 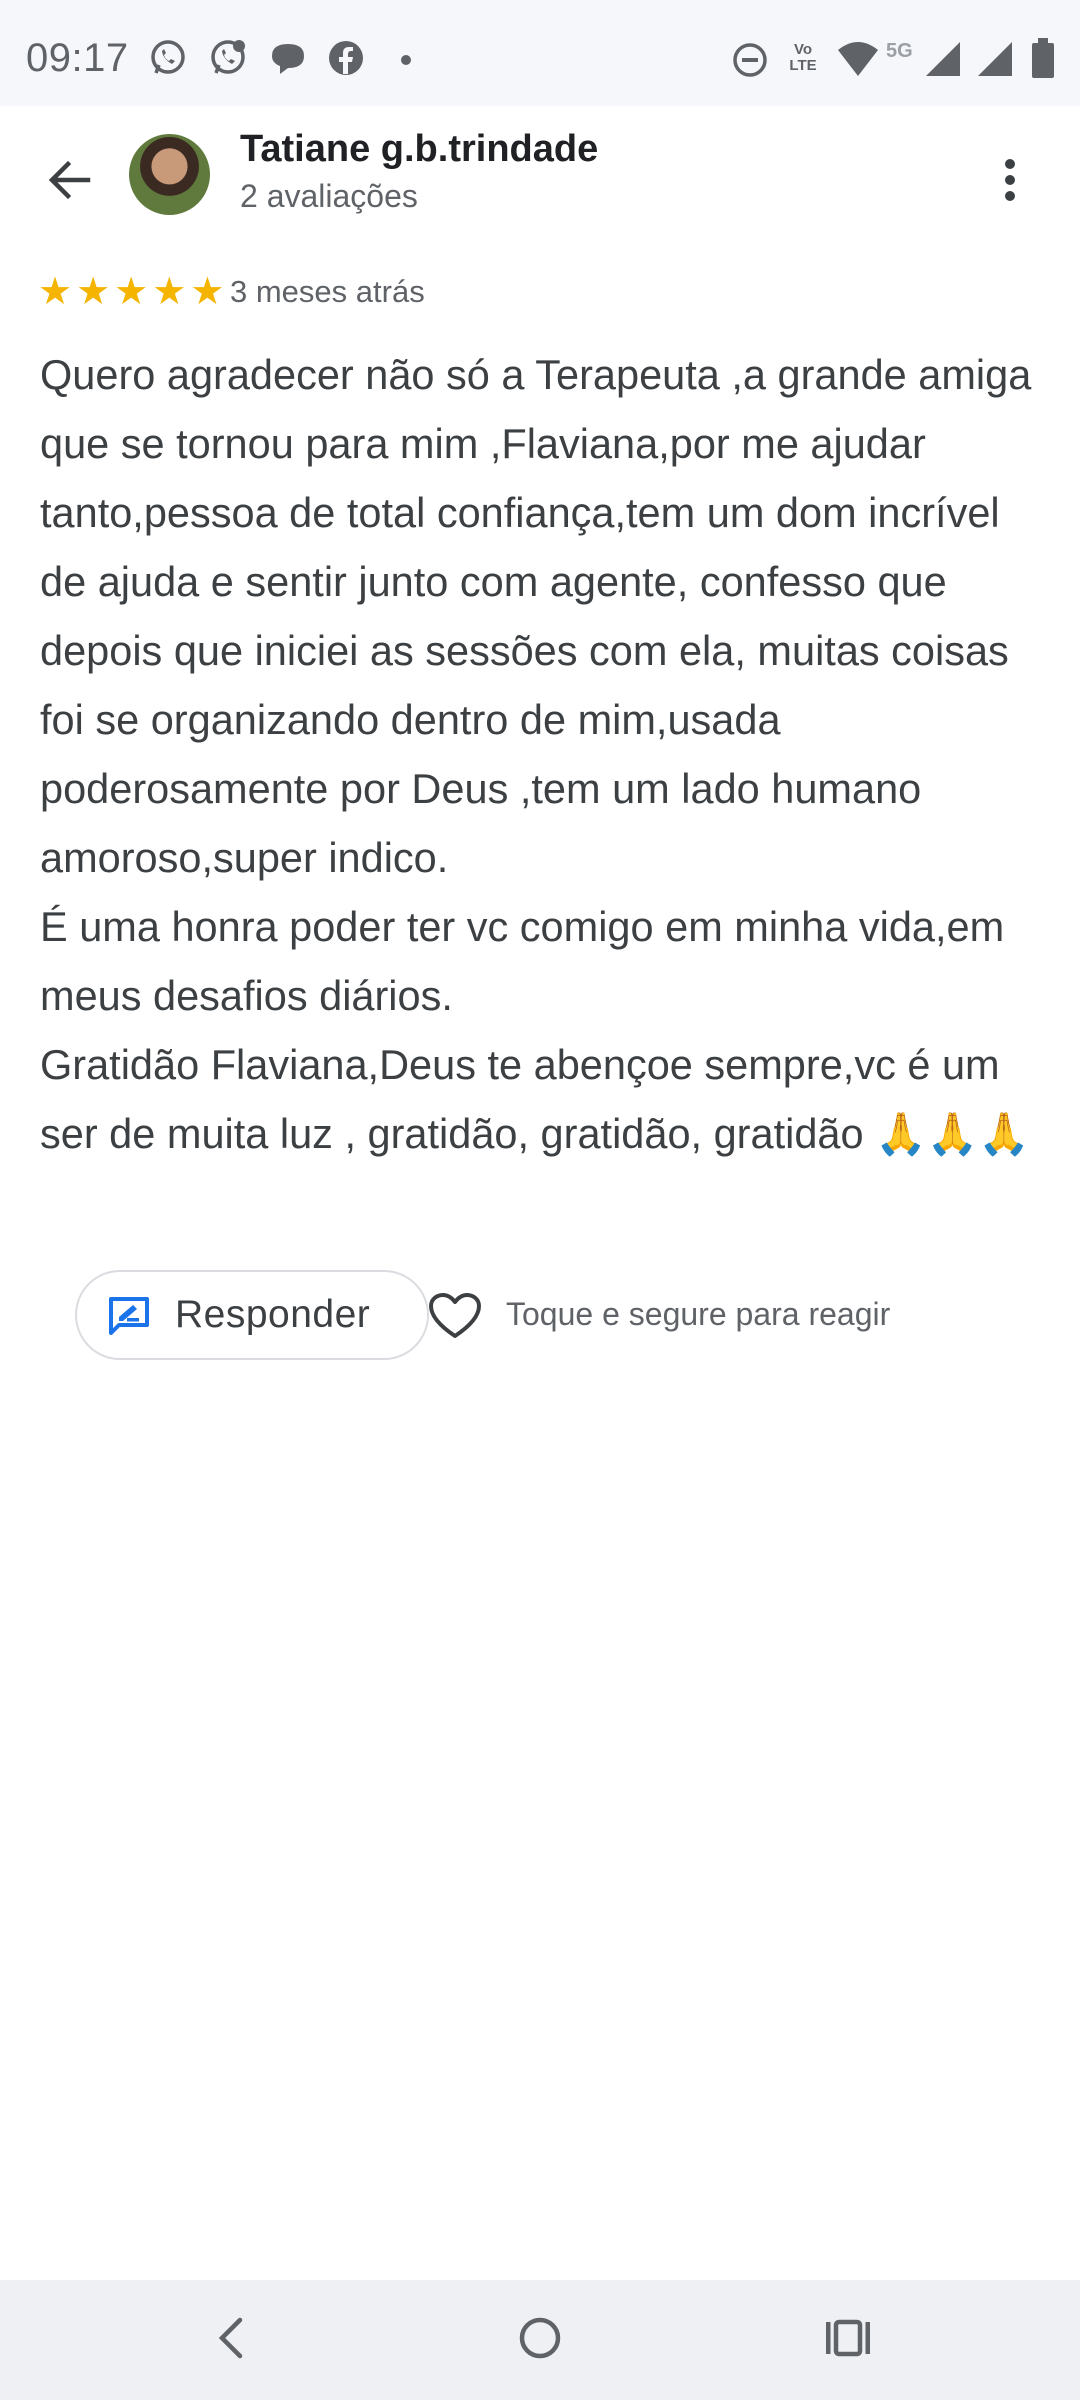 I want to click on whatsapp-icon, so click(x=168, y=57).